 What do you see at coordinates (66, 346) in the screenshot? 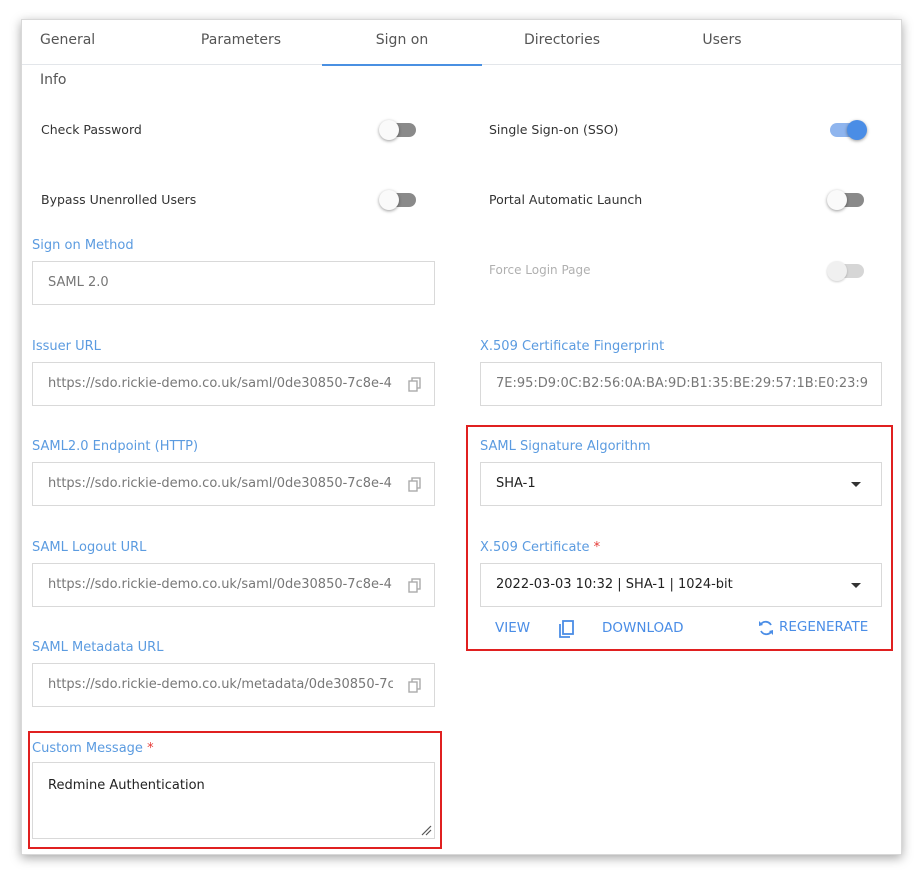
I see `issuer-url-label: Issuer URL` at bounding box center [66, 346].